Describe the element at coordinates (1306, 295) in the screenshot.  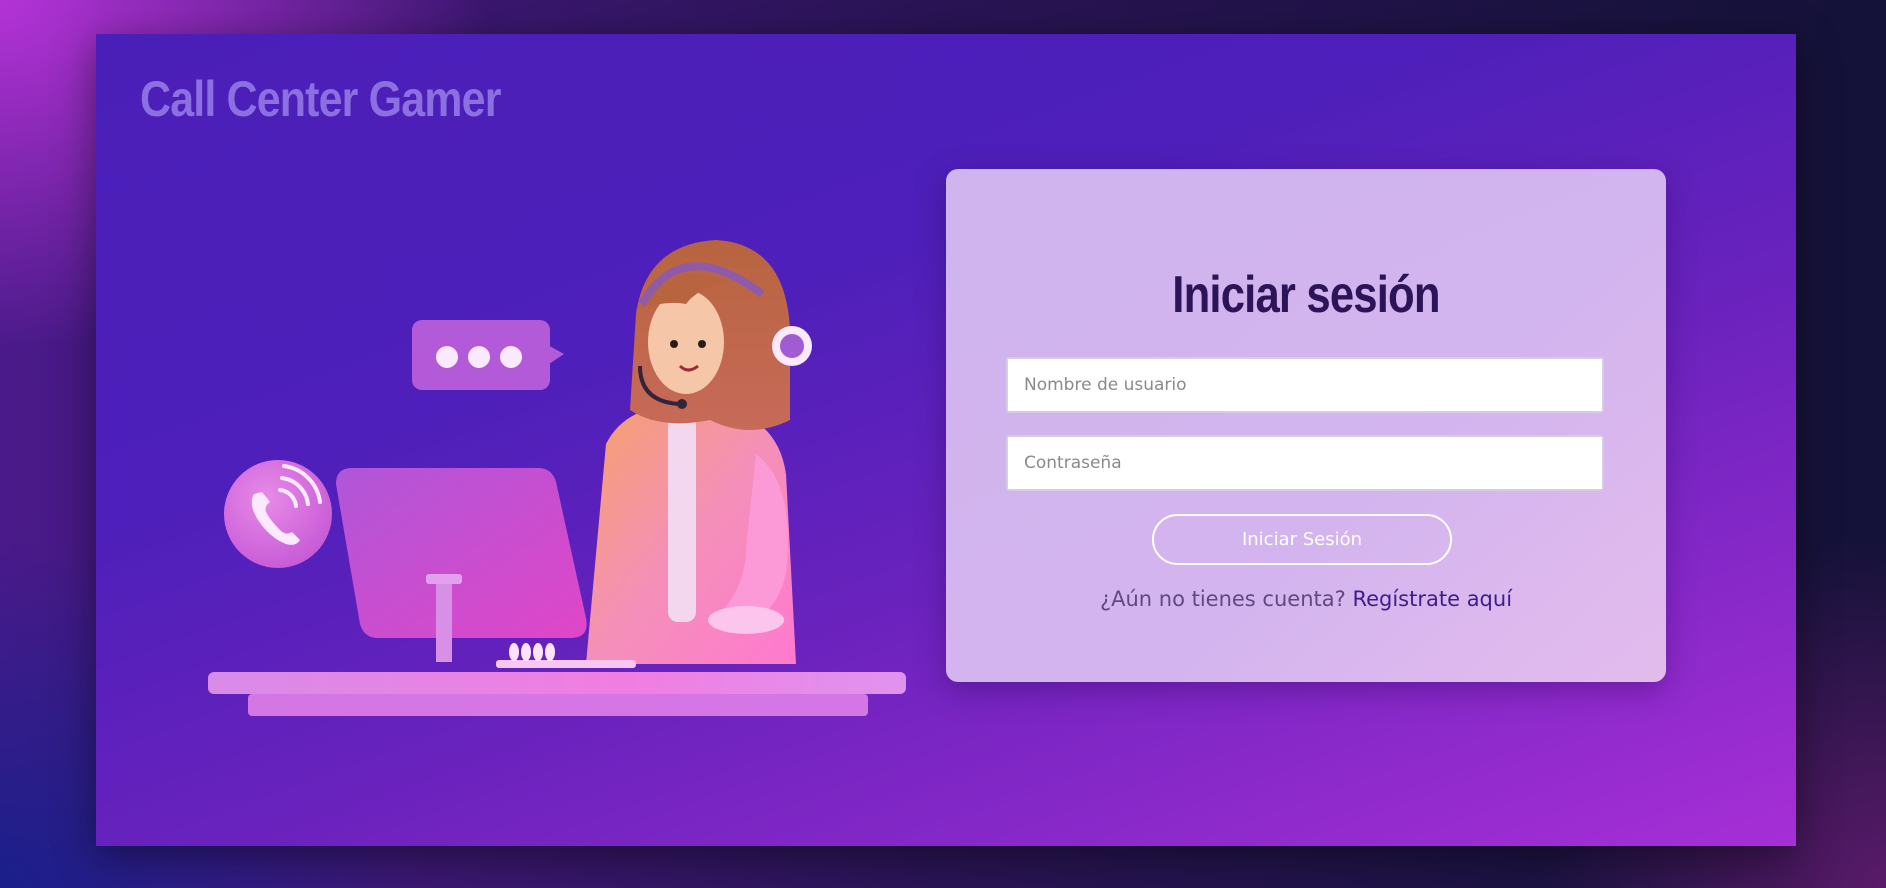
I see `login-title: Iniciar sesión` at that location.